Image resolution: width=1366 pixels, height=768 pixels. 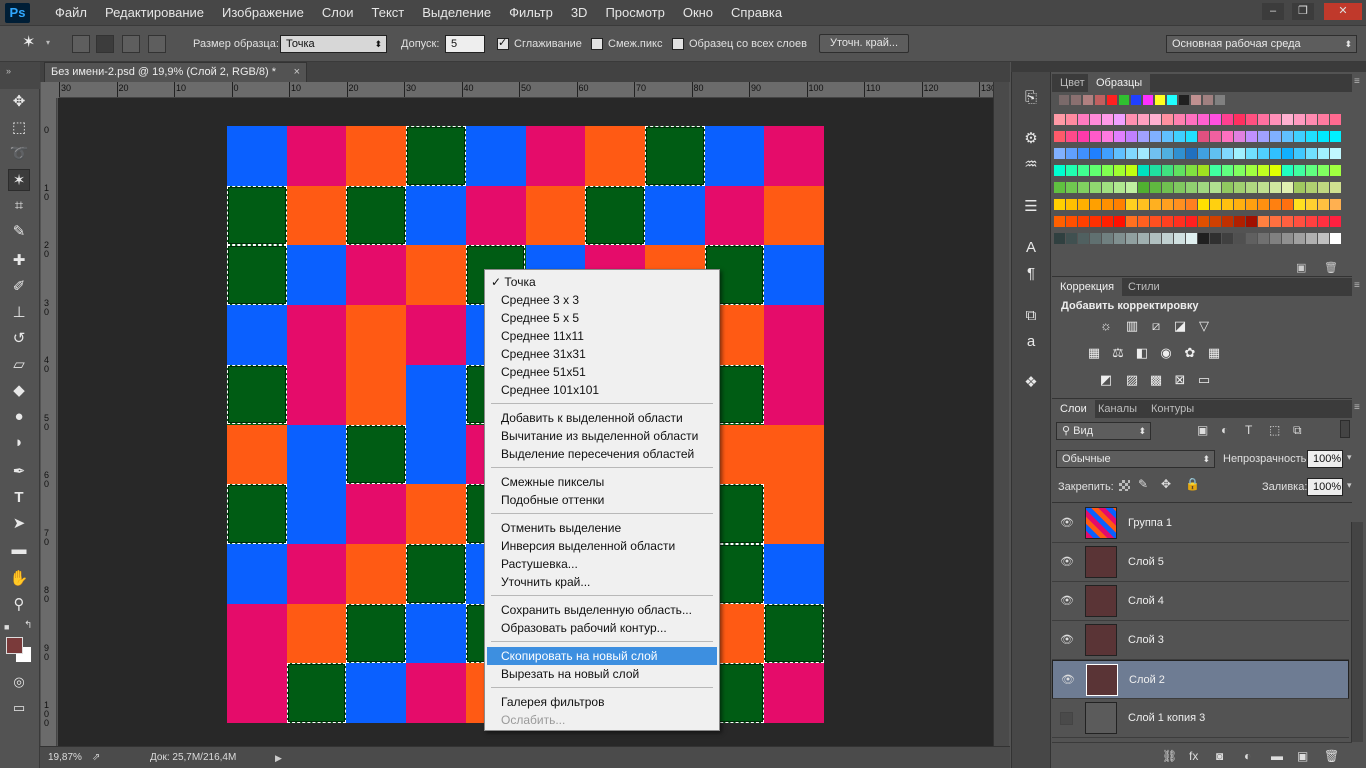 I want to click on context-menu-item: Среднее 31x31, so click(x=602, y=354).